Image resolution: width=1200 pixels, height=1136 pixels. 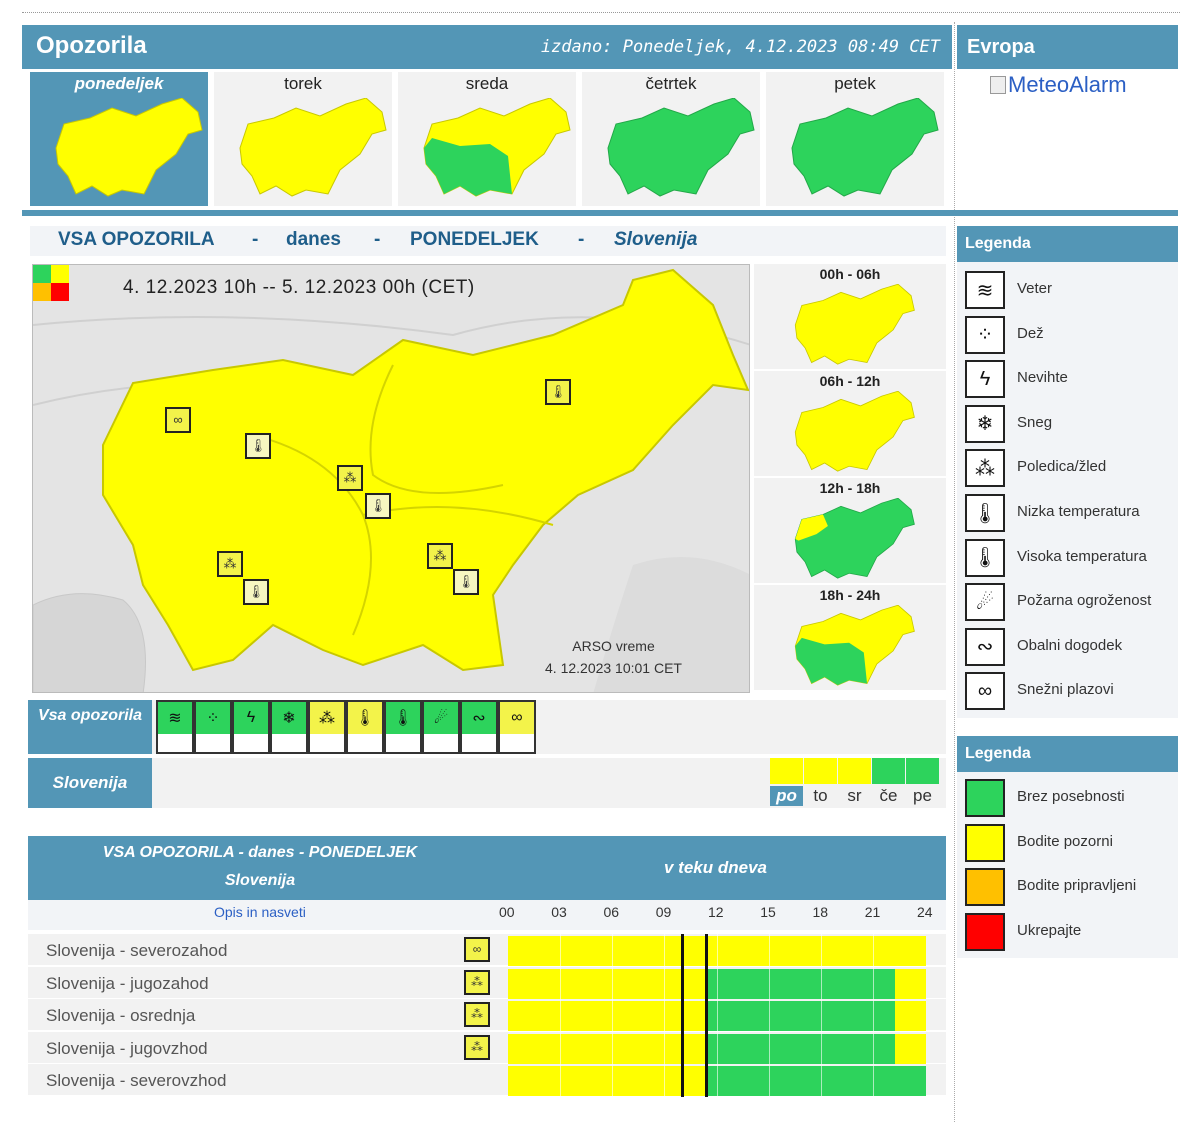 I want to click on table-row: Slovenija - severovzhod, so click(x=487, y=1080).